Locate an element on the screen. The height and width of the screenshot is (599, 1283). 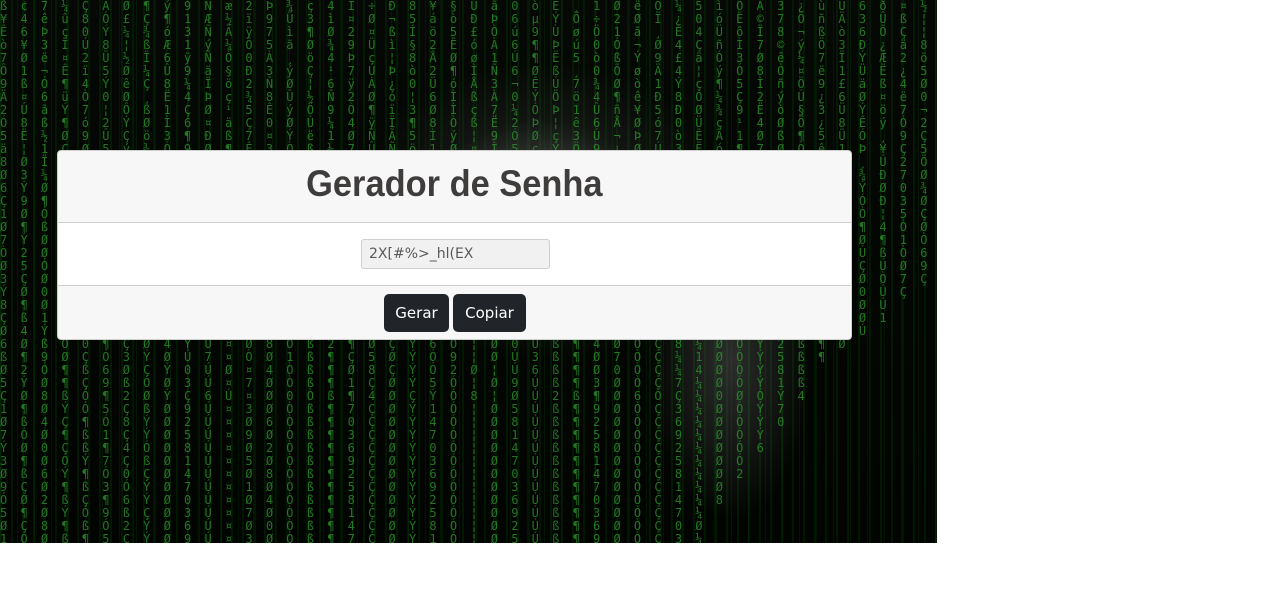
card-header: Gerador de Senha is located at coordinates (454, 187).